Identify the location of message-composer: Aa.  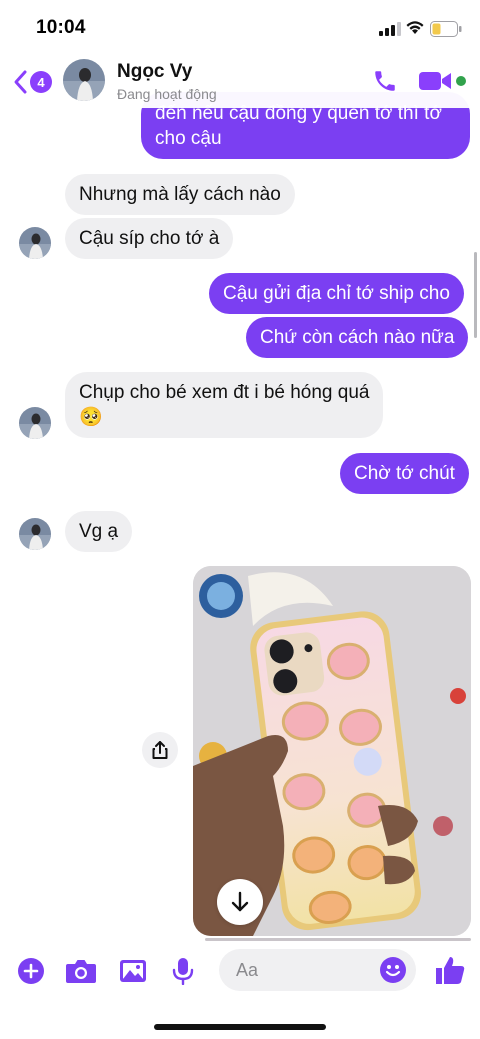
(240, 972).